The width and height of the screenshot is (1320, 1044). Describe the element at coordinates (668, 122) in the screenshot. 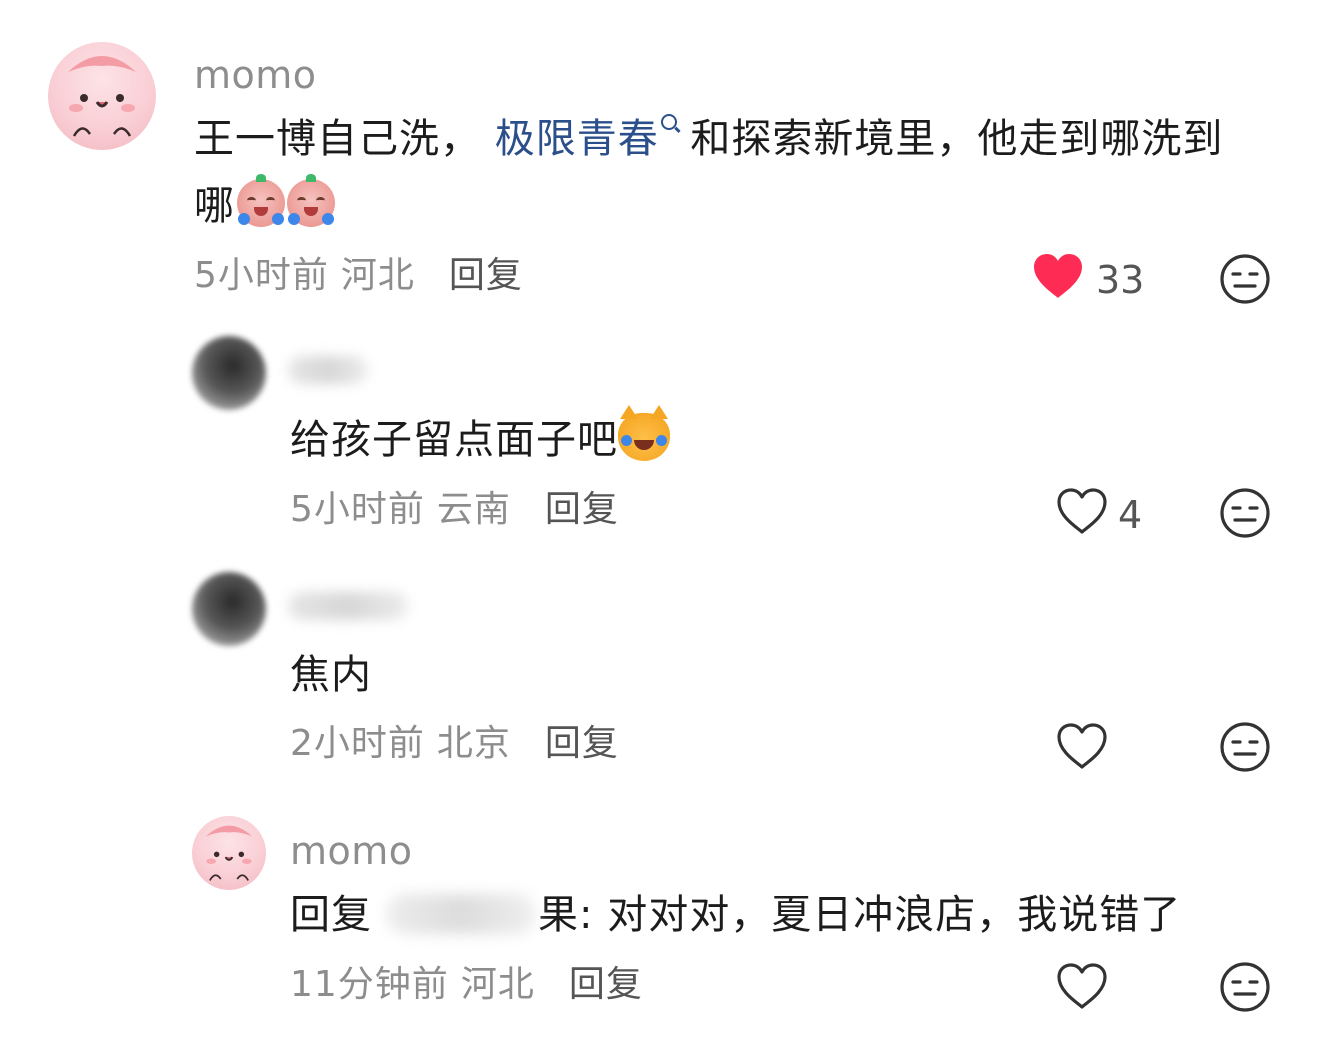

I see `search-icon` at that location.